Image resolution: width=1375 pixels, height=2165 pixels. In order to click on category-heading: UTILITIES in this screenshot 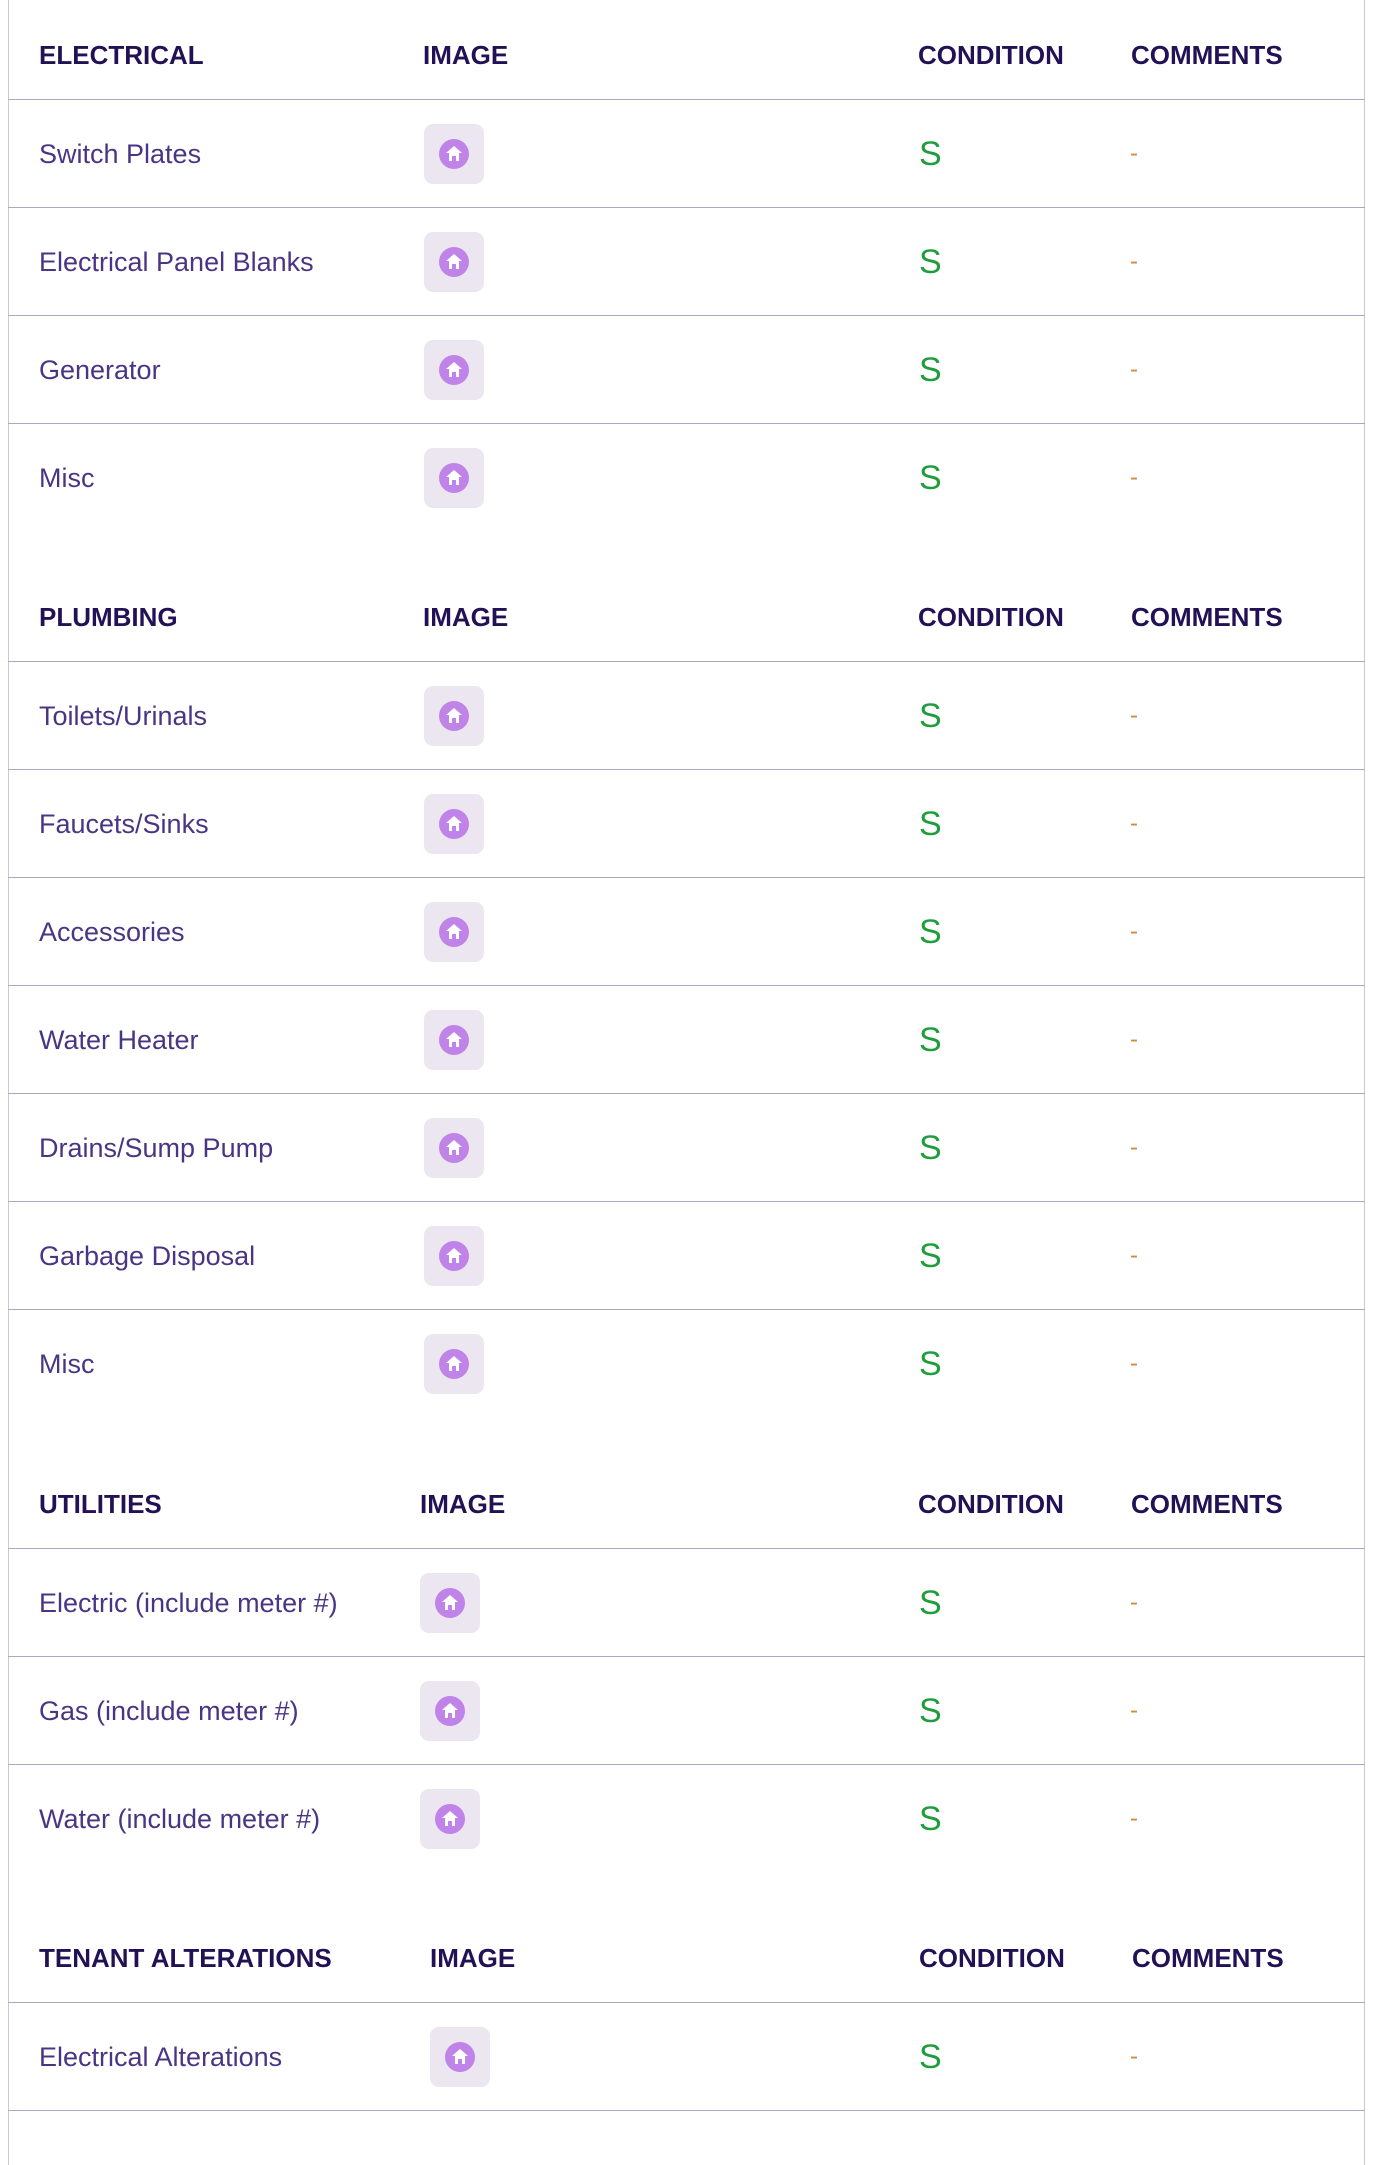, I will do `click(100, 1504)`.